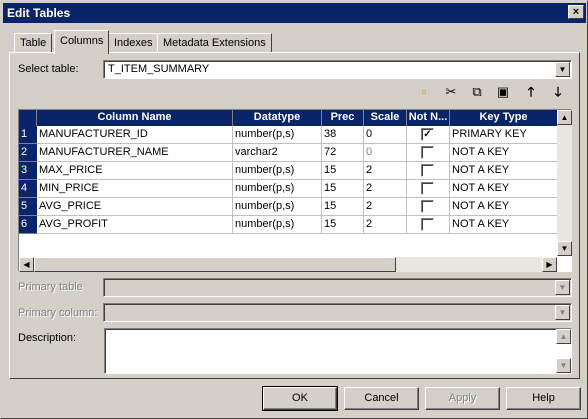 The image size is (588, 419). Describe the element at coordinates (47, 338) in the screenshot. I see `description-label: Description:` at that location.